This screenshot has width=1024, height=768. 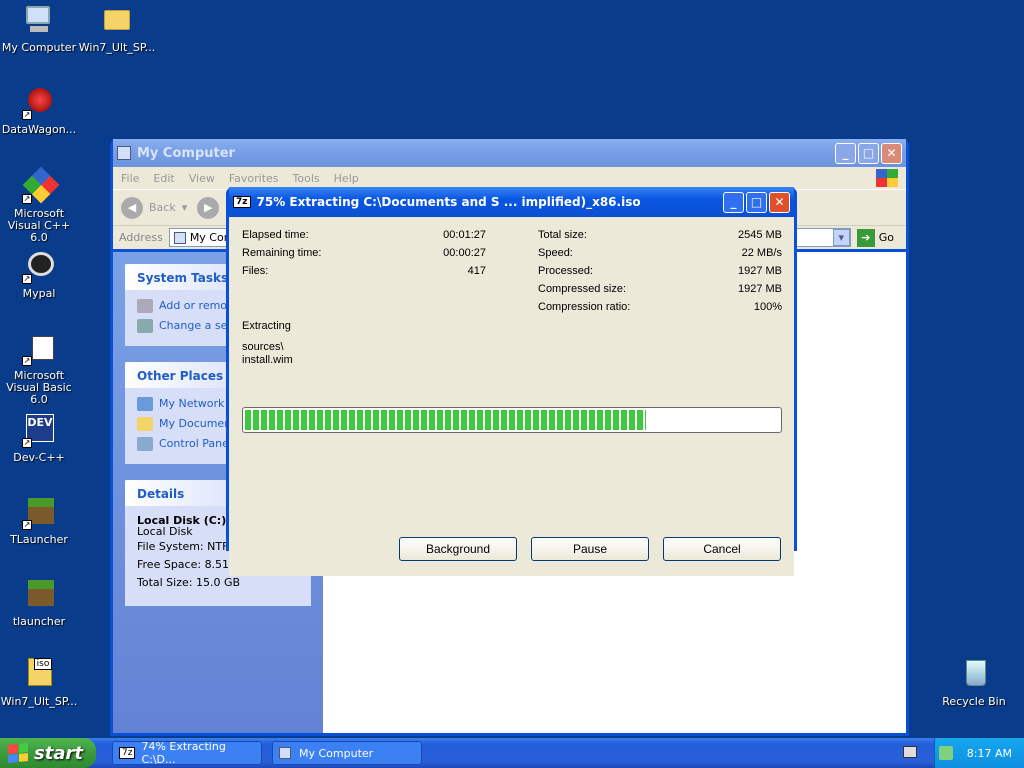 I want to click on address-dropdown-icon: ▾, so click(x=841, y=237).